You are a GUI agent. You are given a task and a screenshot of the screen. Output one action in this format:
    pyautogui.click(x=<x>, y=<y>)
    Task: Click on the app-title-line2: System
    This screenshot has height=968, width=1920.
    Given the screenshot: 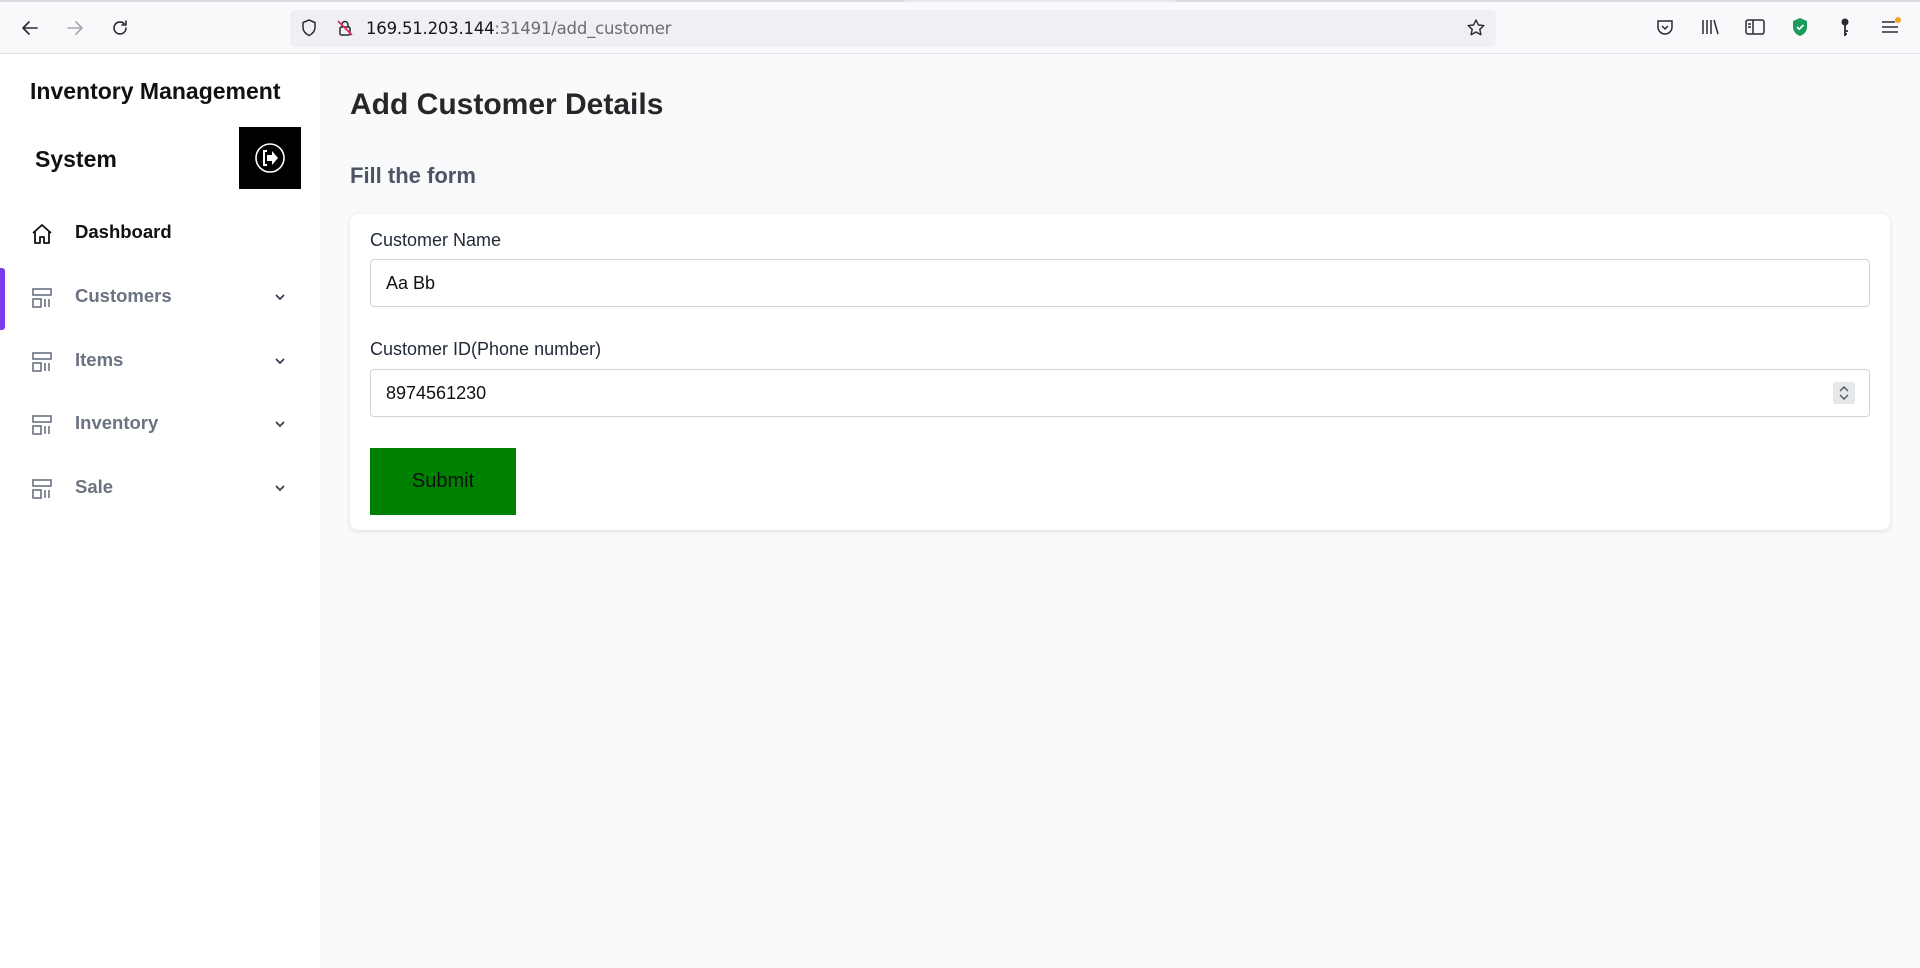 What is the action you would take?
    pyautogui.click(x=76, y=159)
    